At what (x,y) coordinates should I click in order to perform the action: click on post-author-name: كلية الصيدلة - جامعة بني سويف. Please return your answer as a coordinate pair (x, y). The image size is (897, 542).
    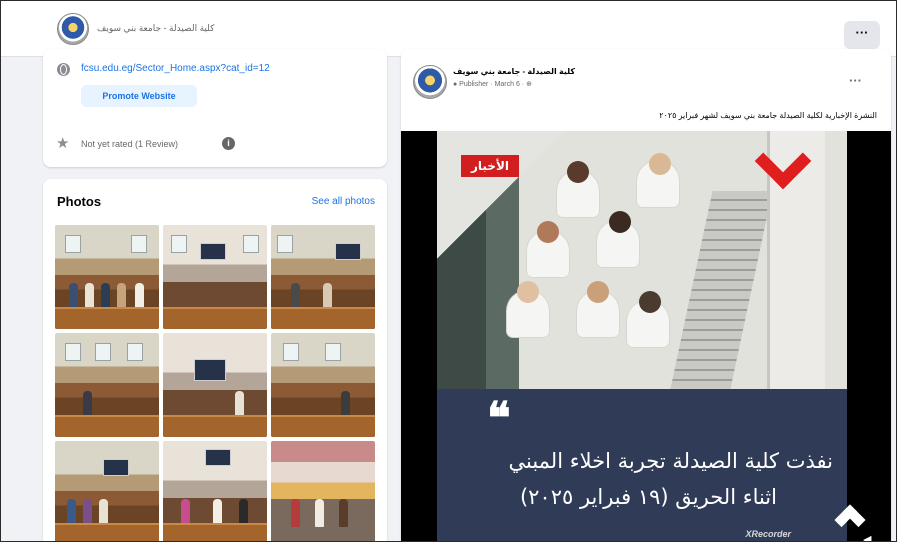
    Looking at the image, I should click on (514, 71).